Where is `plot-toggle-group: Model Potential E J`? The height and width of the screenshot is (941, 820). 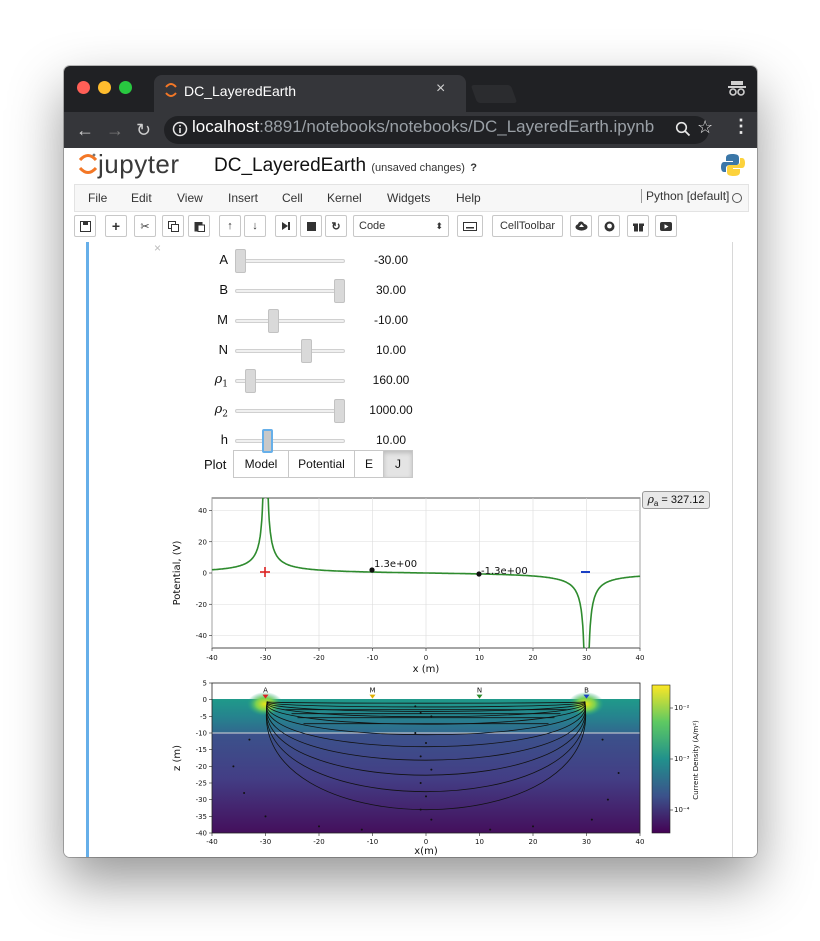
plot-toggle-group: Model Potential E J is located at coordinates (323, 464).